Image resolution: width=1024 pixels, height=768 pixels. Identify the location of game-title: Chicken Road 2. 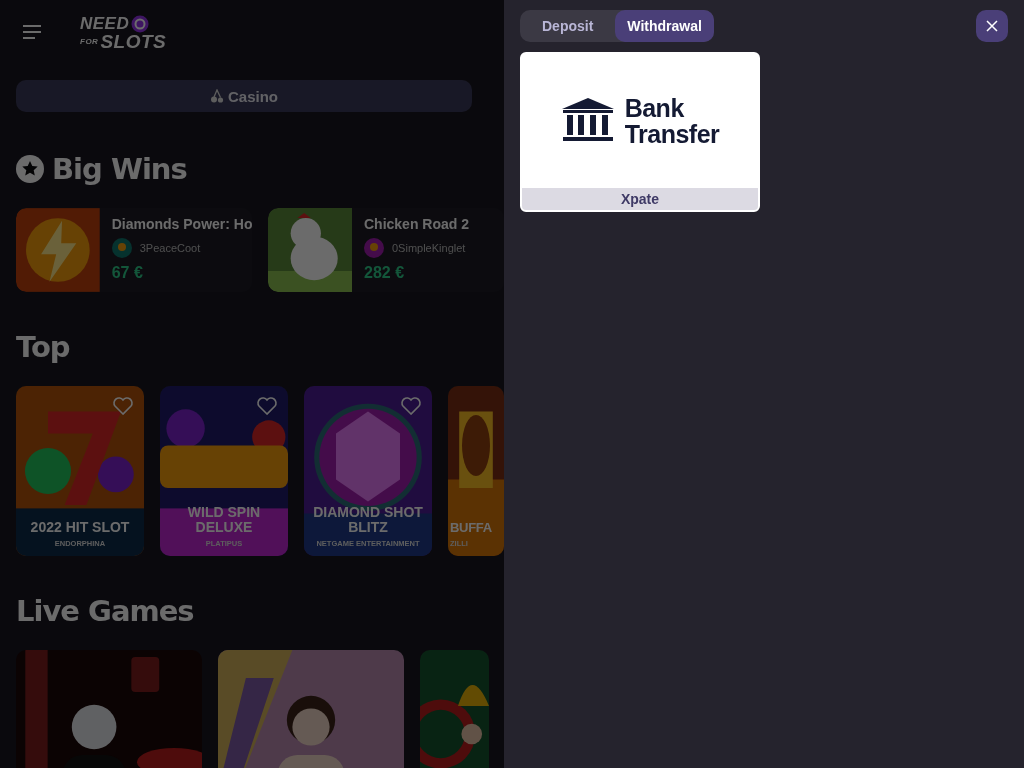
(417, 224).